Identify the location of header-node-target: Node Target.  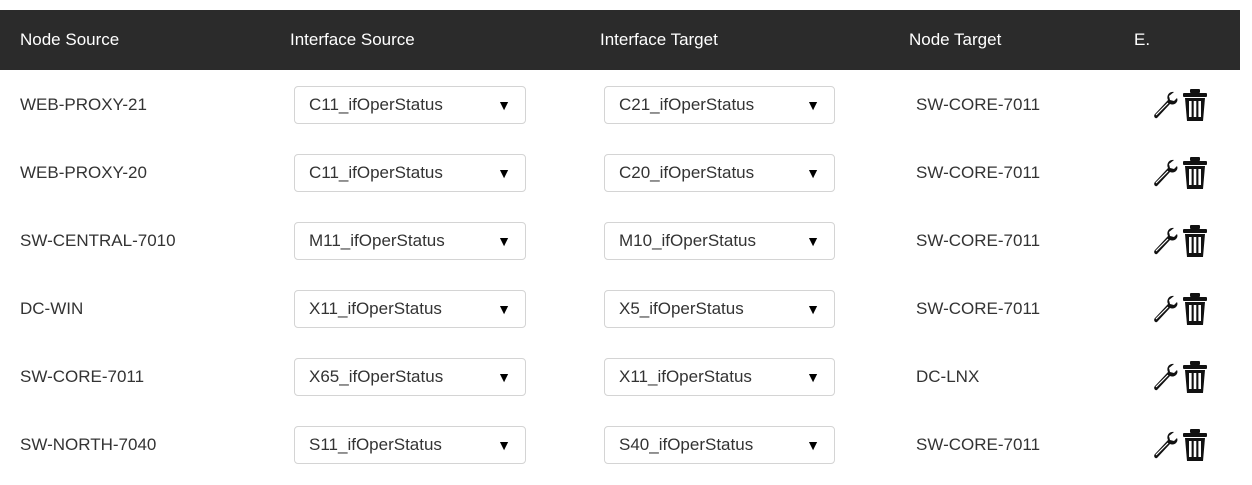
(955, 39).